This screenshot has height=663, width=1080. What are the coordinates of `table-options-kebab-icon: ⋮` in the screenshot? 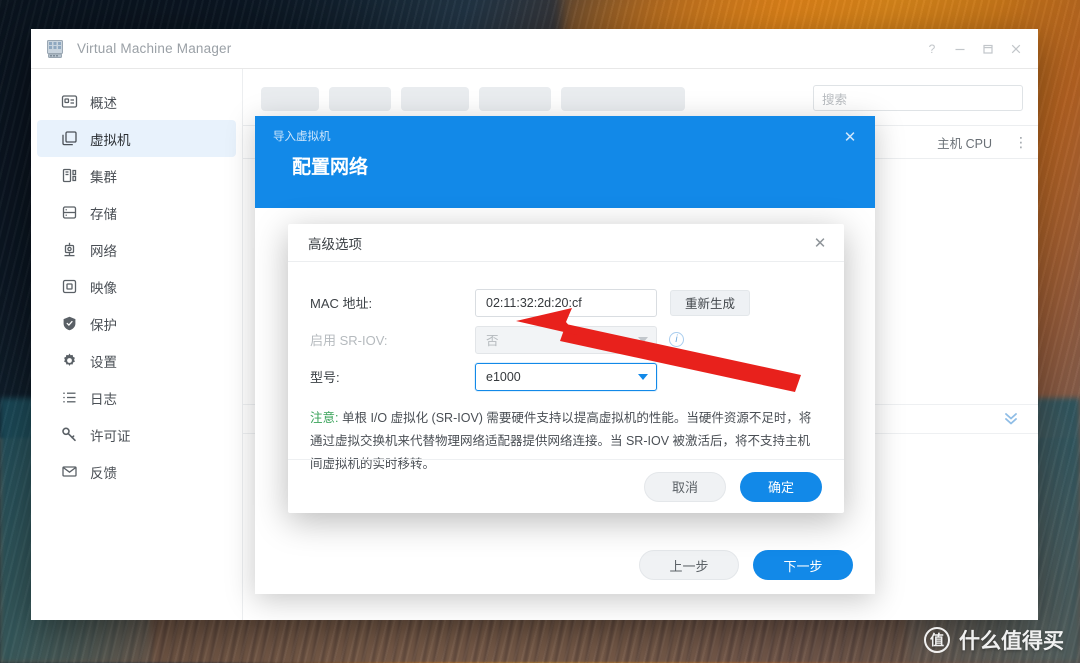 It's located at (1021, 142).